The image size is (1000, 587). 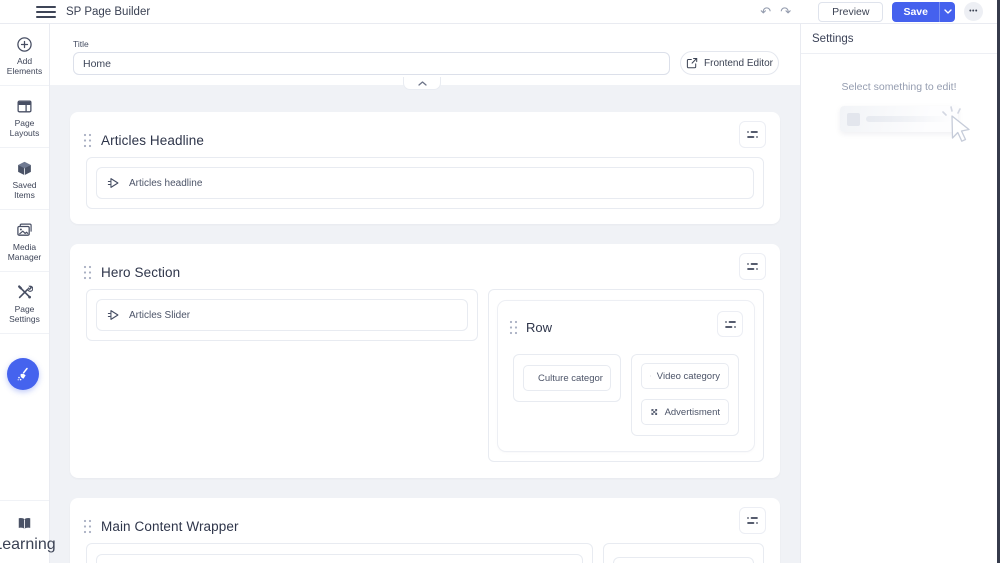 I want to click on page-title-input, so click(x=371, y=63).